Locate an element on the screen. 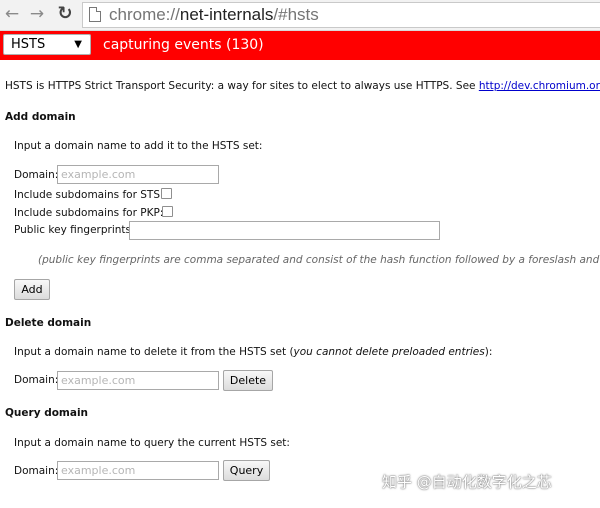  url-scheme: chrome:// is located at coordinates (144, 14).